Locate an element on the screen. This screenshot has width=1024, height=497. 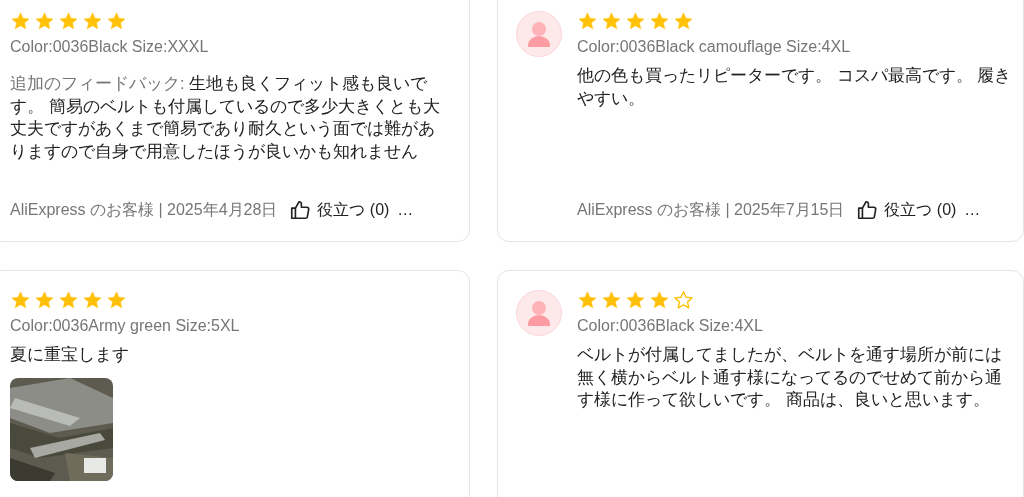
review-text: 追加のフィードバック: 生地も良くフィット感も良いです。 簡易のベルトも付属しているので多少大きくとも大丈夫ですがあくまで簡易であり耐久という面では難がありますので自身で用意したほうが良いかも知れません is located at coordinates (225, 117).